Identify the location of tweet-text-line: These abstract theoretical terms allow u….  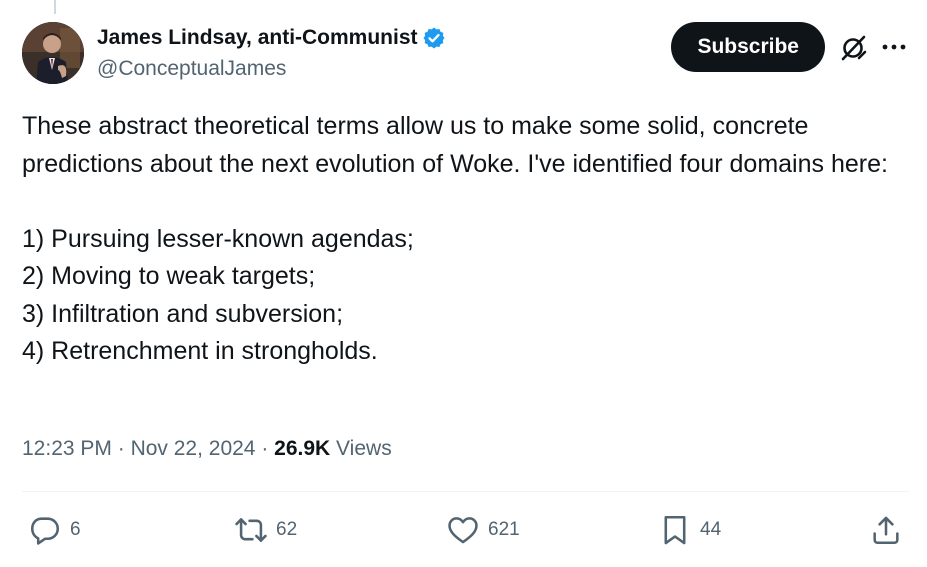
(455, 145).